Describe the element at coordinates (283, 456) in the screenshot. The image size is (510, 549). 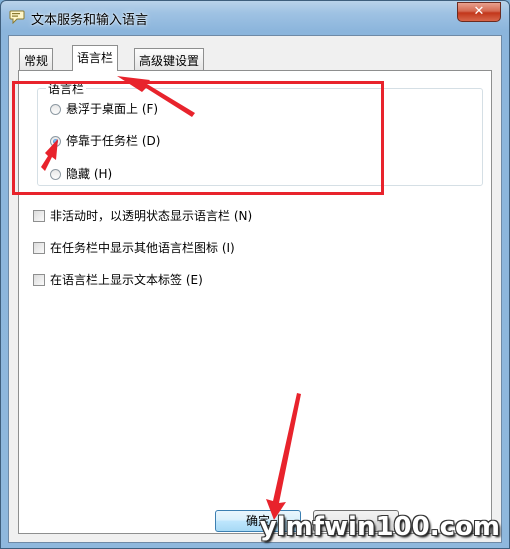
I see `arrow-to-ok-button` at that location.